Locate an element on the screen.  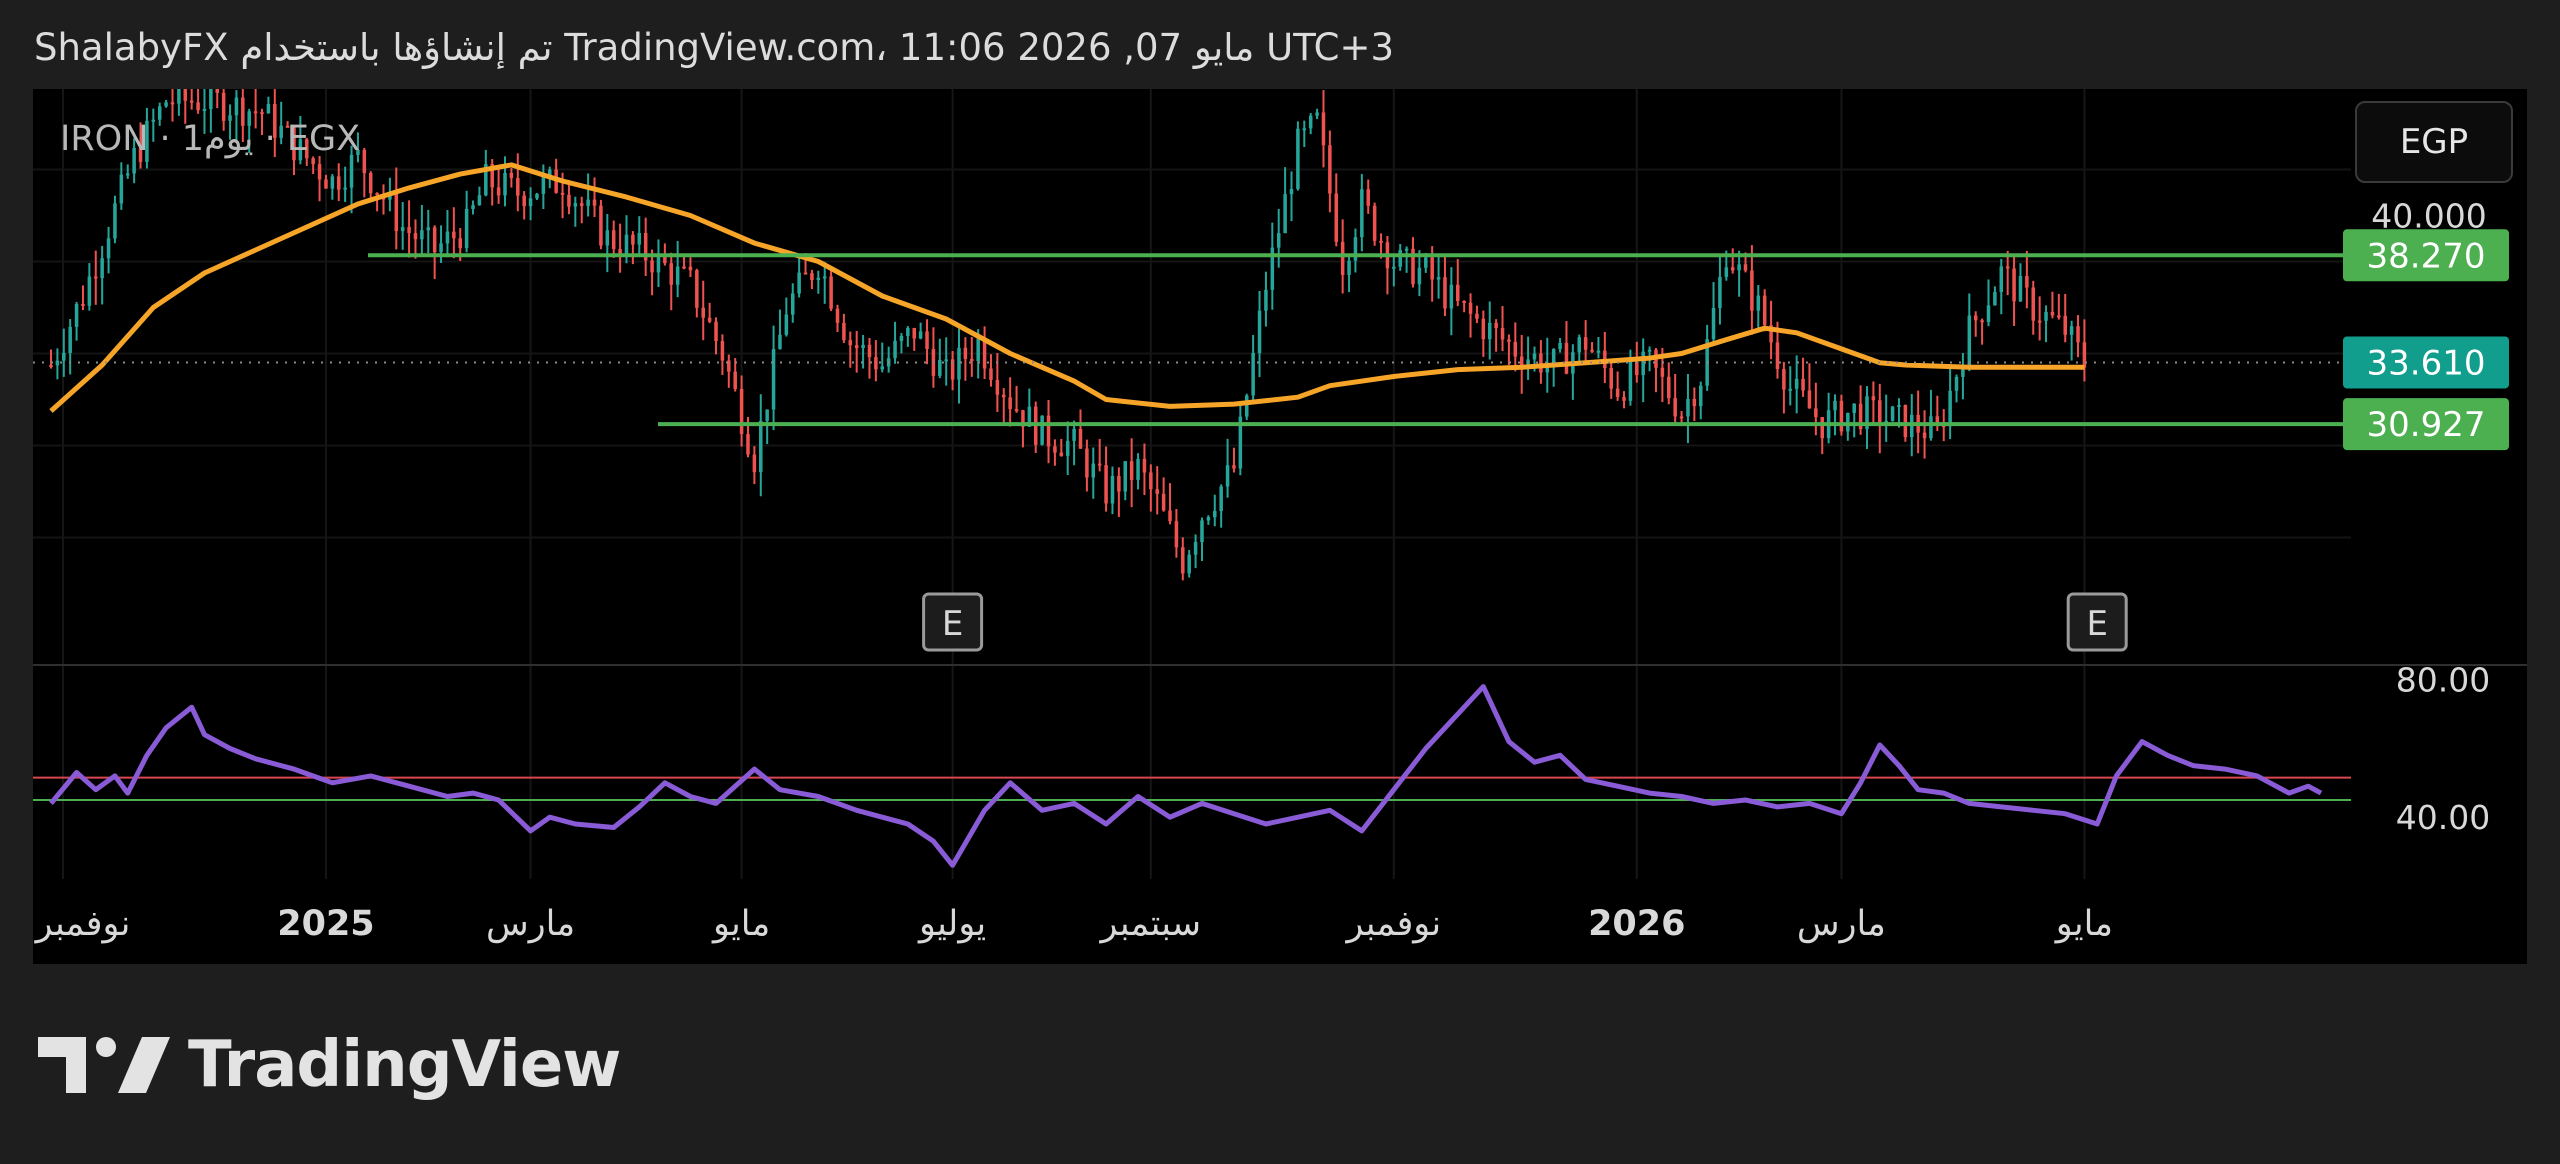
currency-button: EGP is located at coordinates (2434, 142).